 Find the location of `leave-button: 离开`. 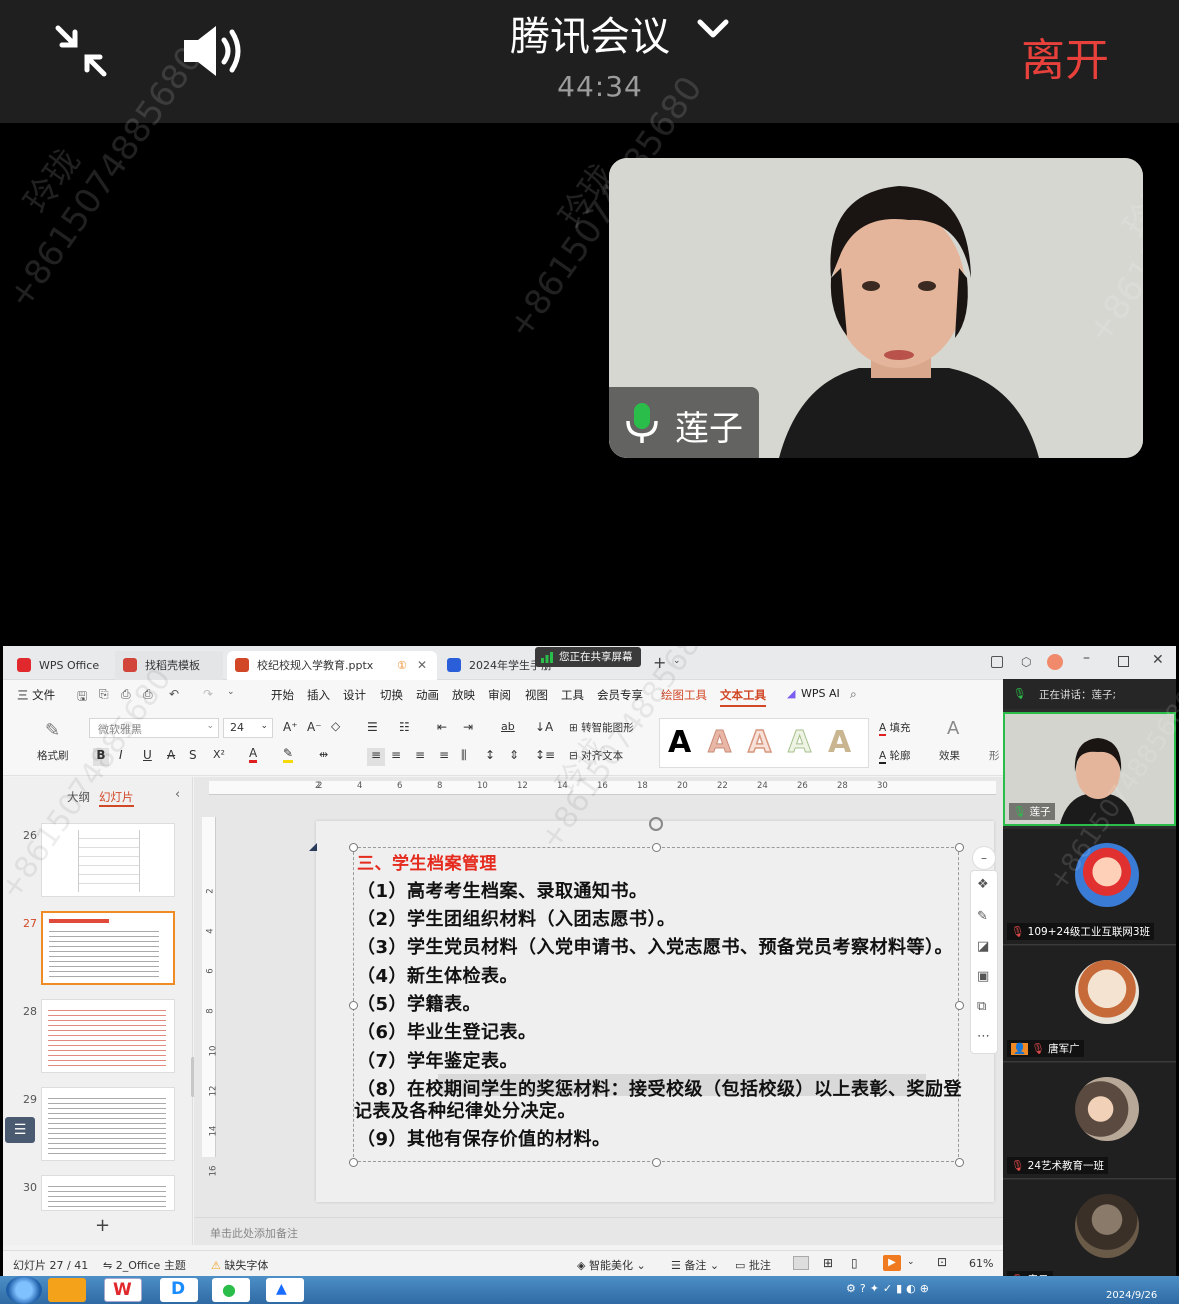

leave-button: 离开 is located at coordinates (1065, 56).